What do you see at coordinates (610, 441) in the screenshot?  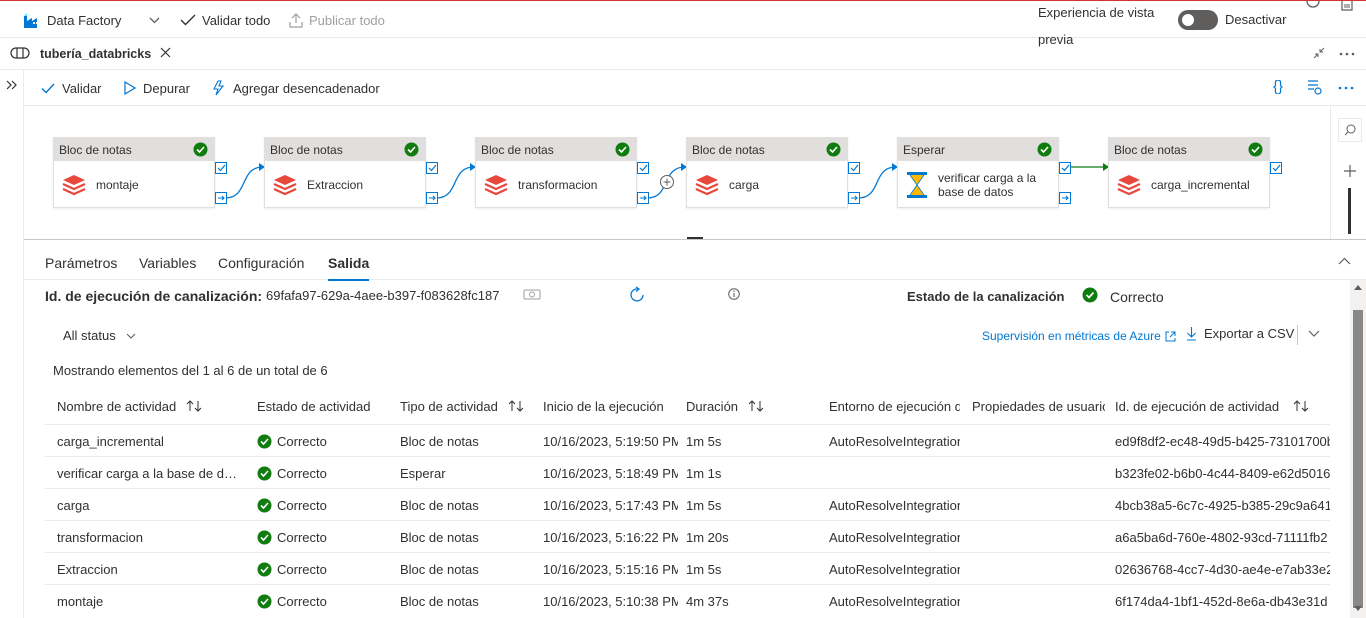 I see `cell-start: 10/16/2023, 5:19:50 PM` at bounding box center [610, 441].